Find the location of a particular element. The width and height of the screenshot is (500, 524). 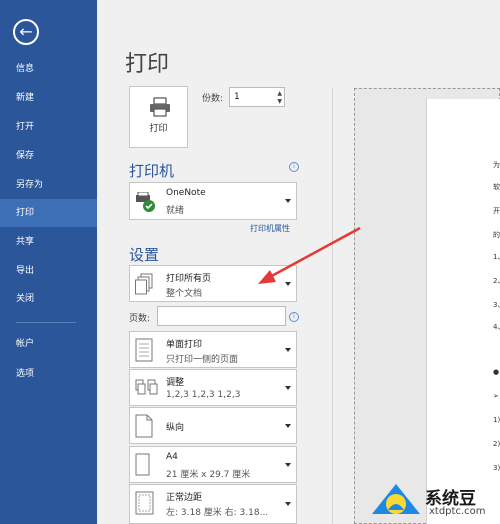

watermark-url: xtdptc.com is located at coordinates (457, 511).